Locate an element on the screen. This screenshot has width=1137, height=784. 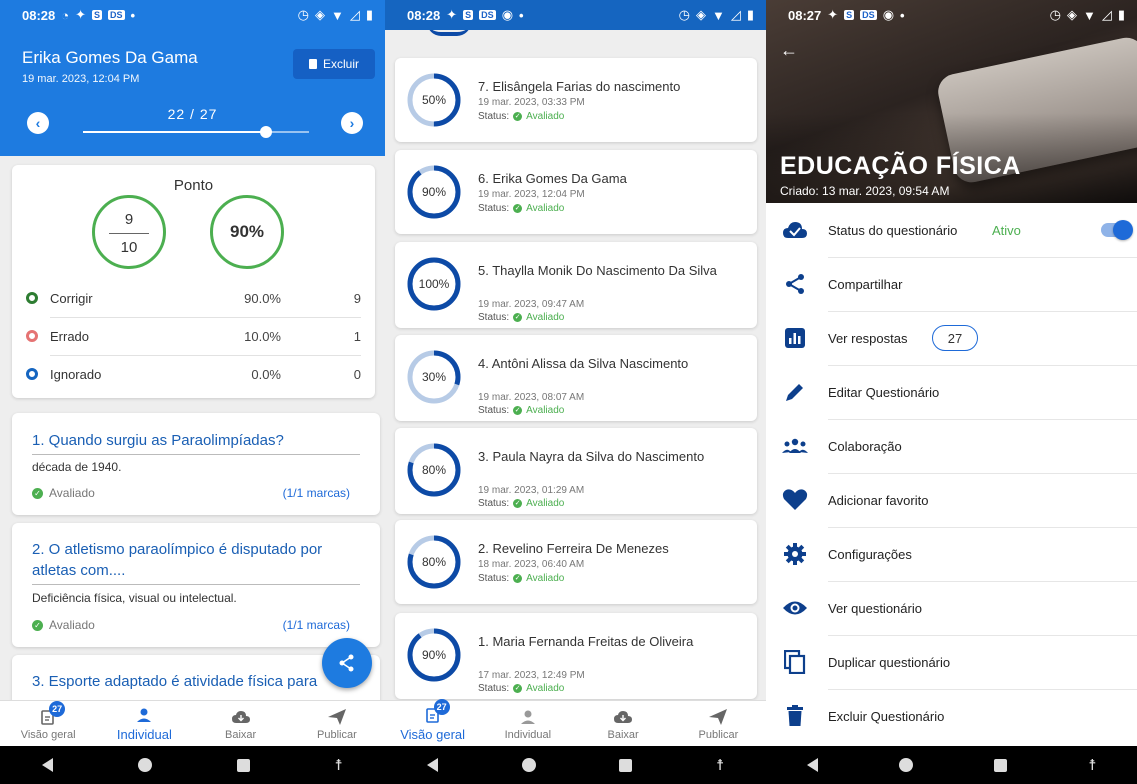
menu-label: Compartilhar is located at coordinates (865, 284).